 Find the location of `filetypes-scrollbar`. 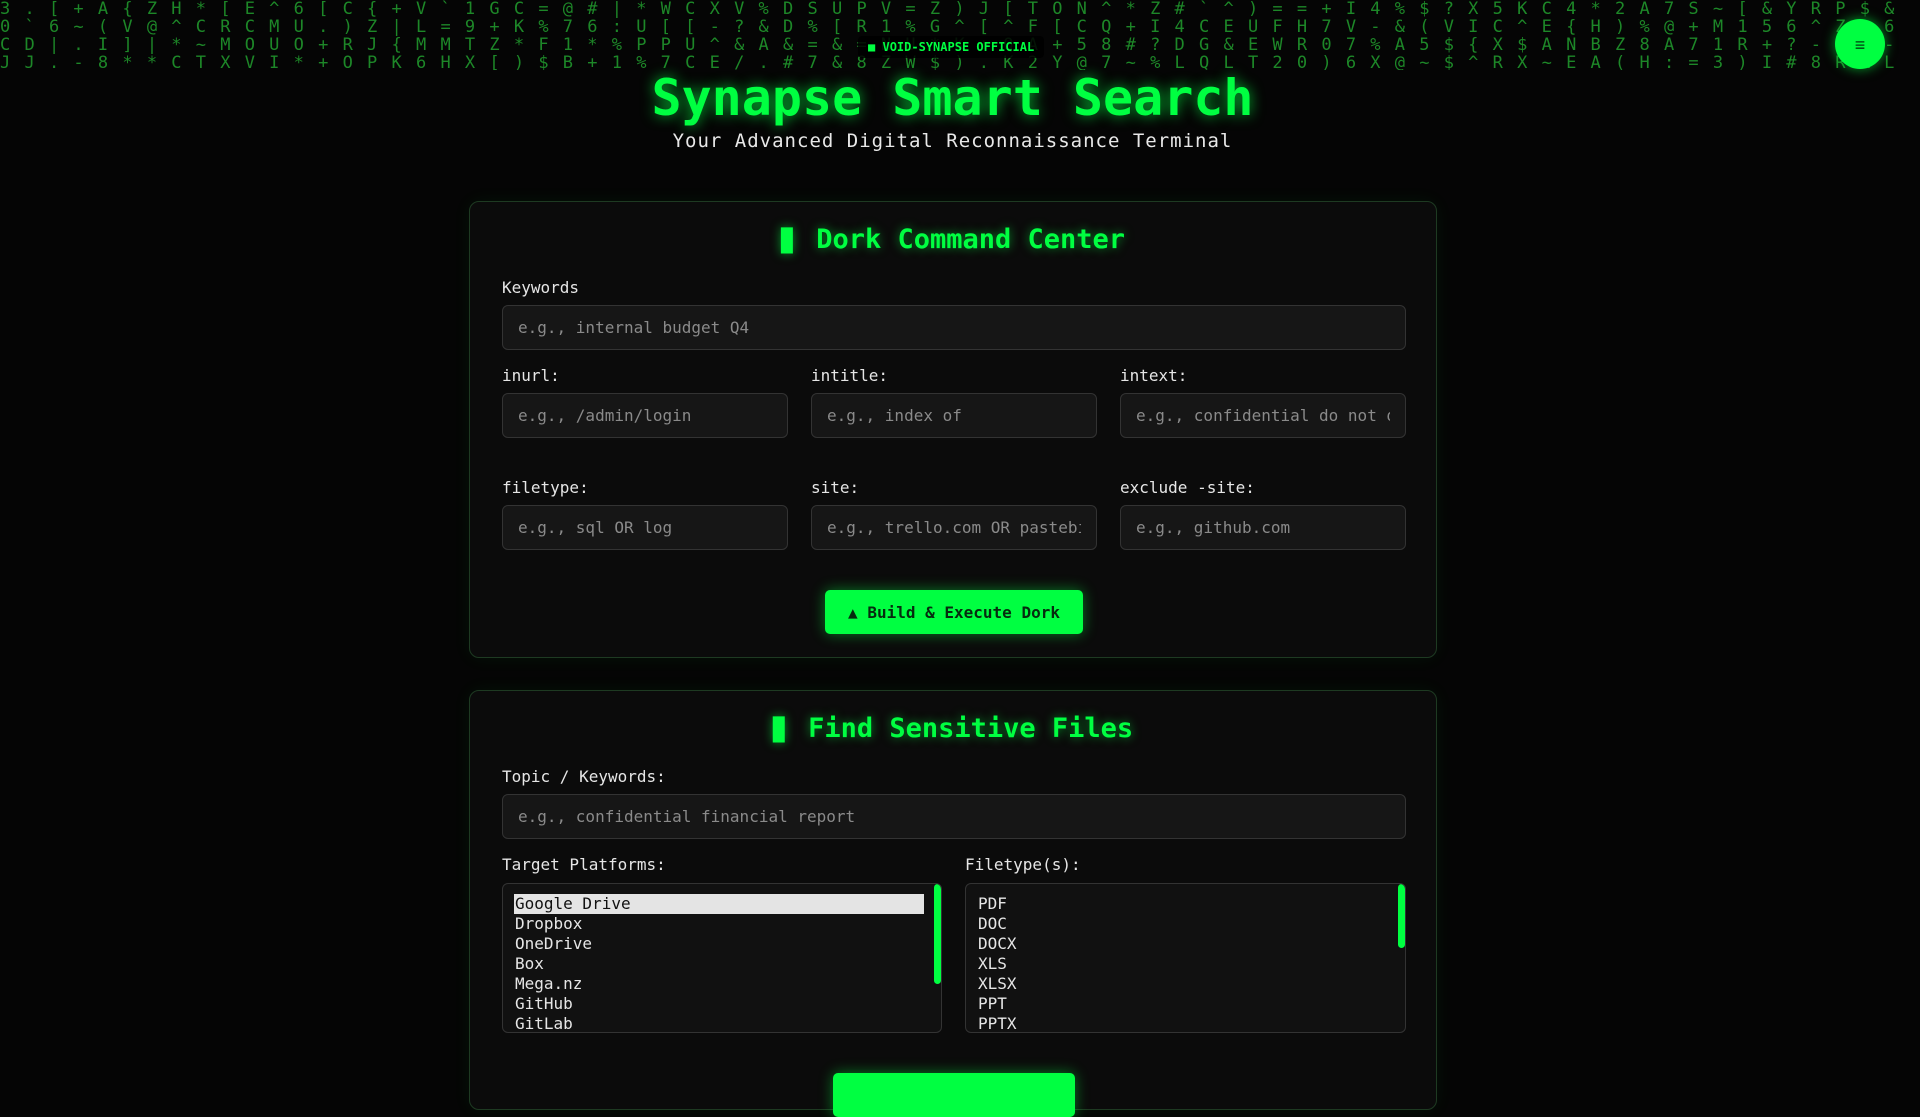

filetypes-scrollbar is located at coordinates (1401, 916).